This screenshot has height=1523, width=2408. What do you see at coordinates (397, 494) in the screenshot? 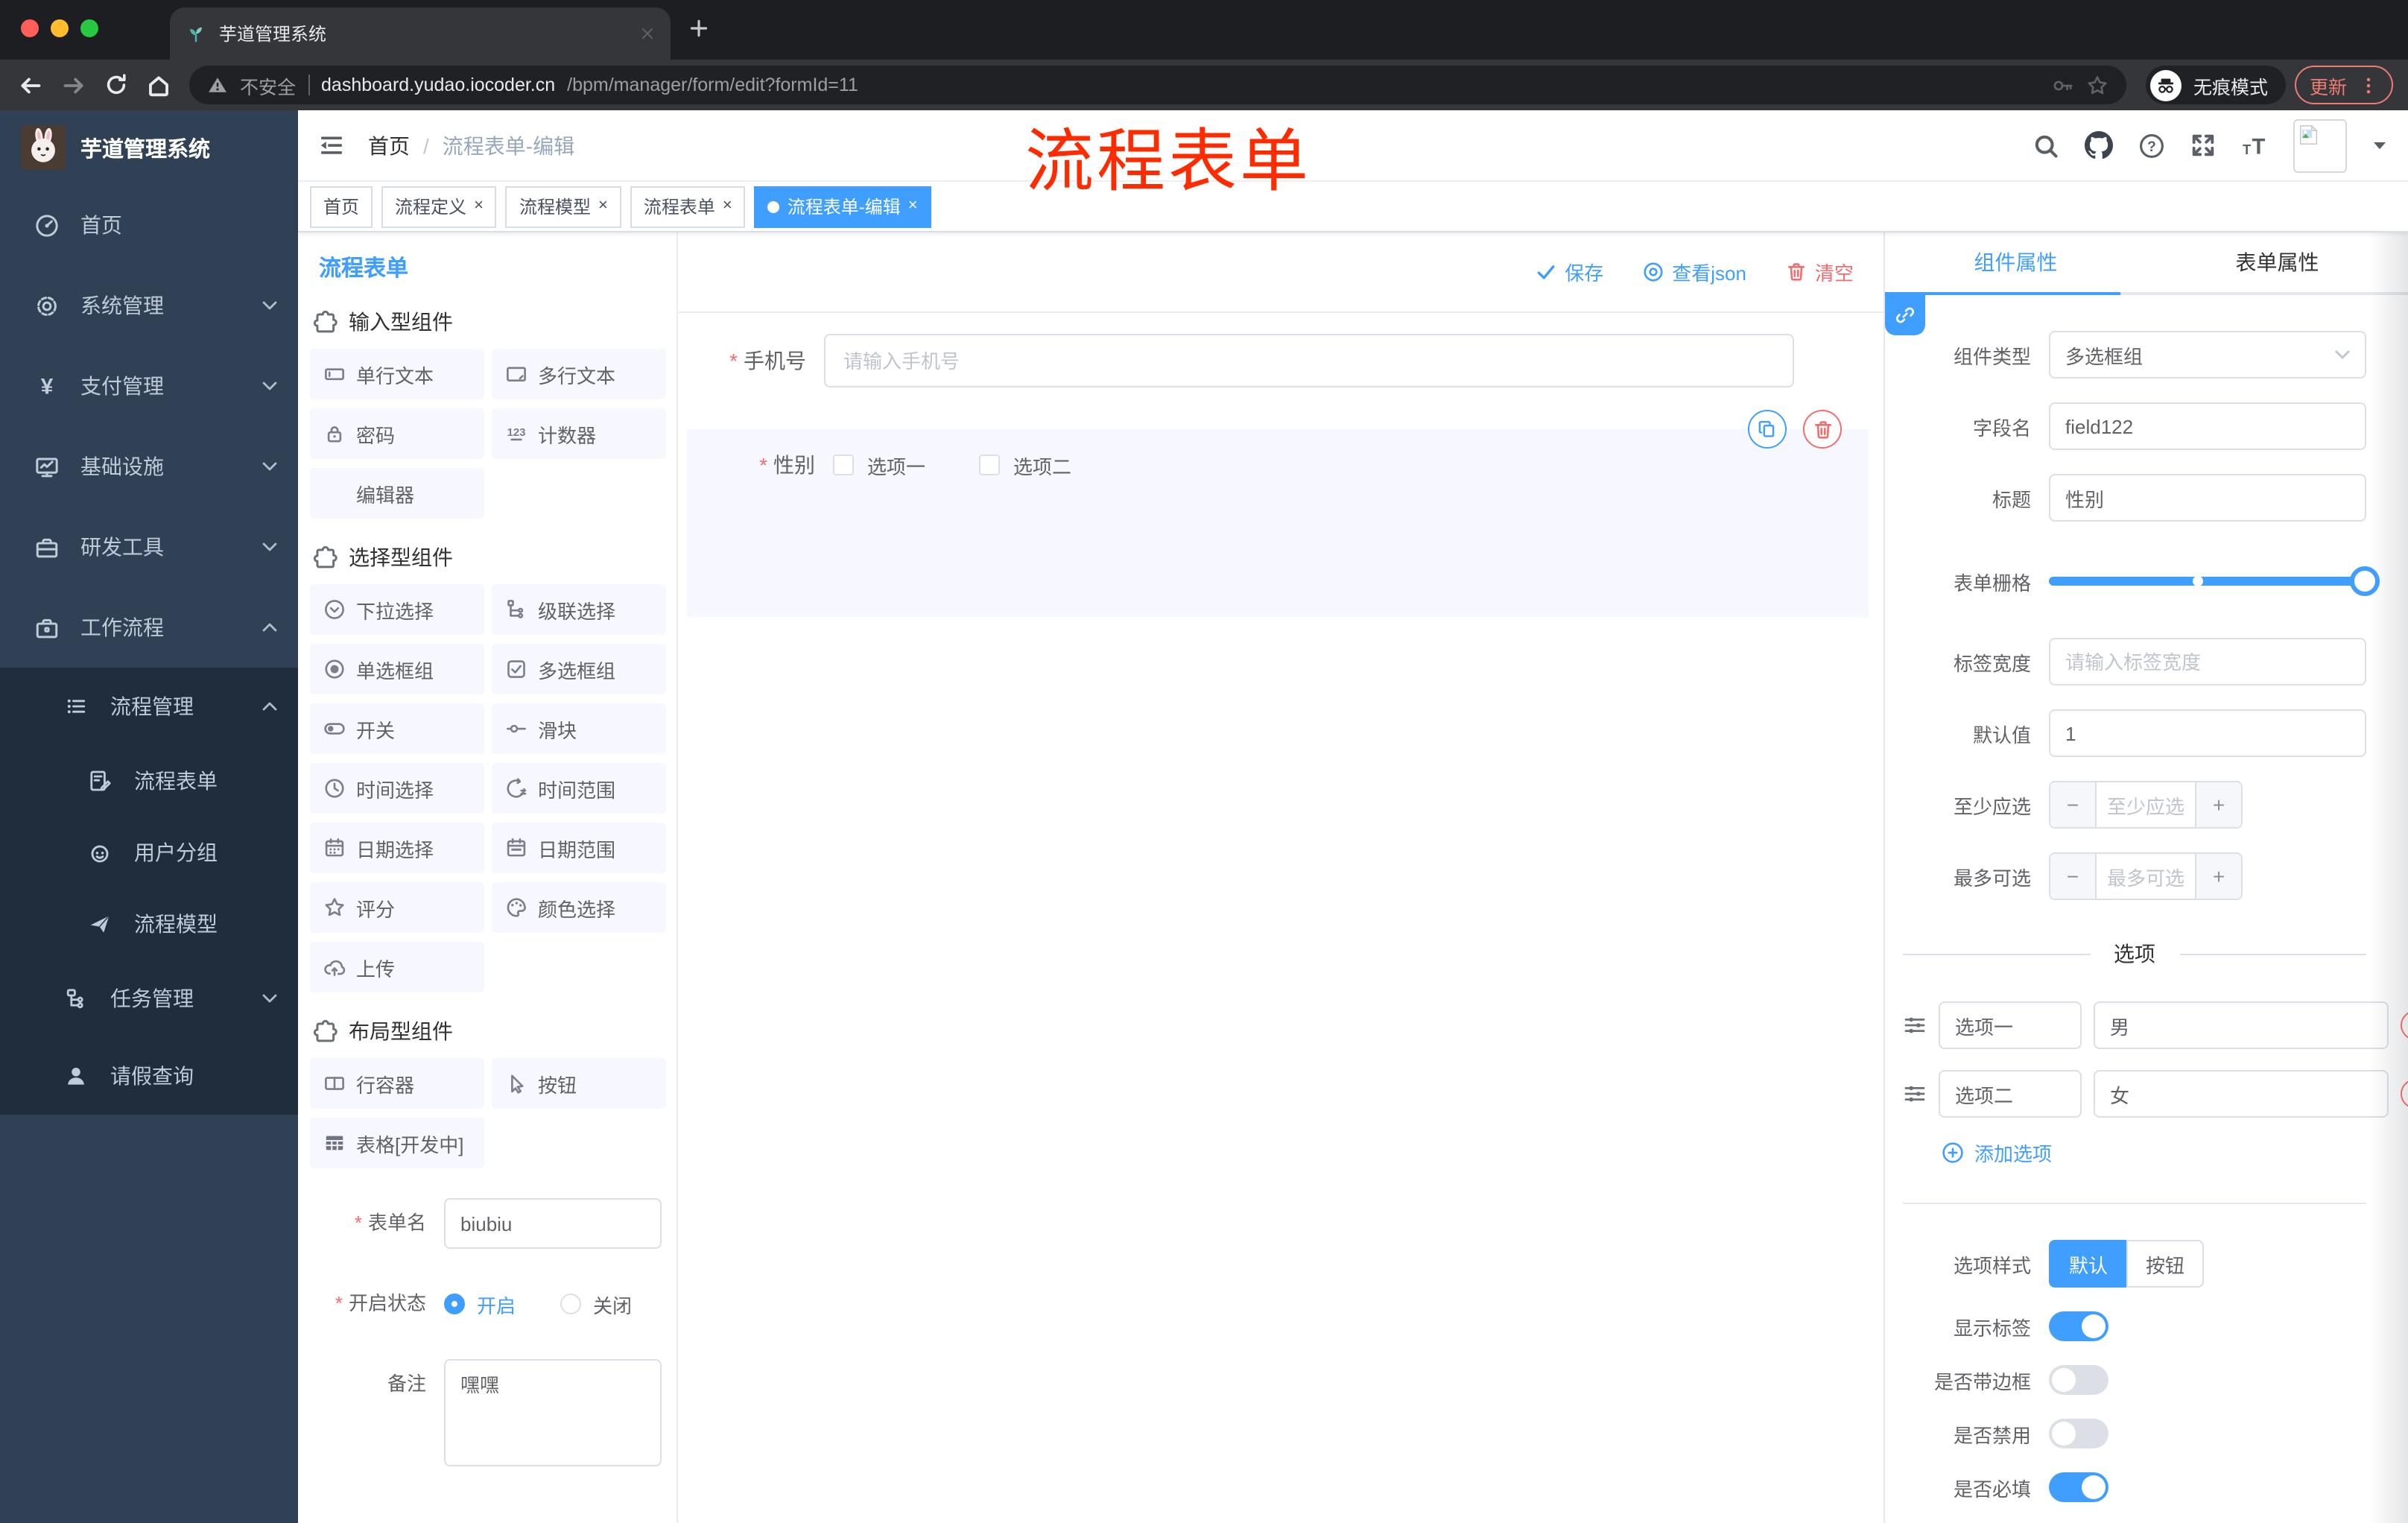
I see `component-item: 编辑器` at bounding box center [397, 494].